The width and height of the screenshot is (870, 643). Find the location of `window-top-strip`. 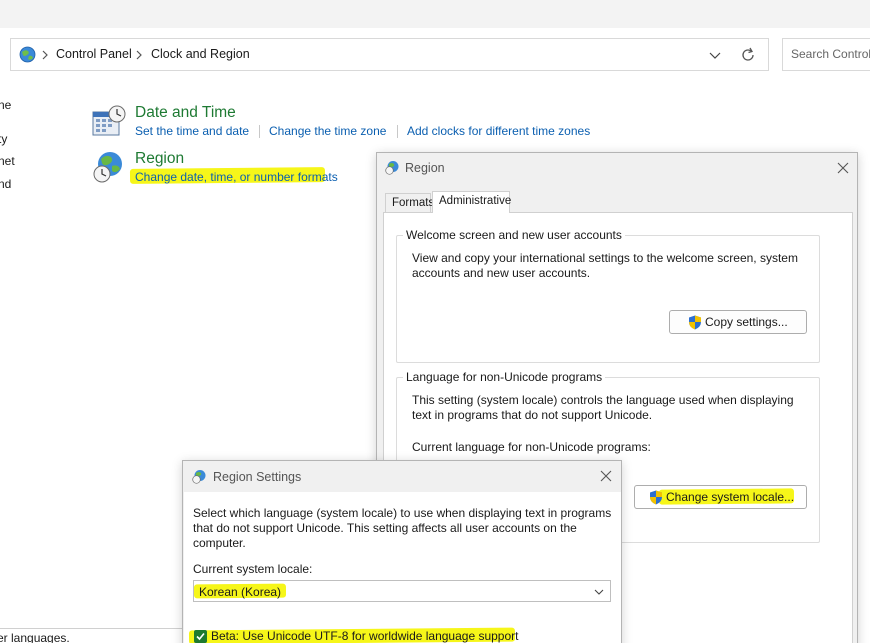

window-top-strip is located at coordinates (435, 14).